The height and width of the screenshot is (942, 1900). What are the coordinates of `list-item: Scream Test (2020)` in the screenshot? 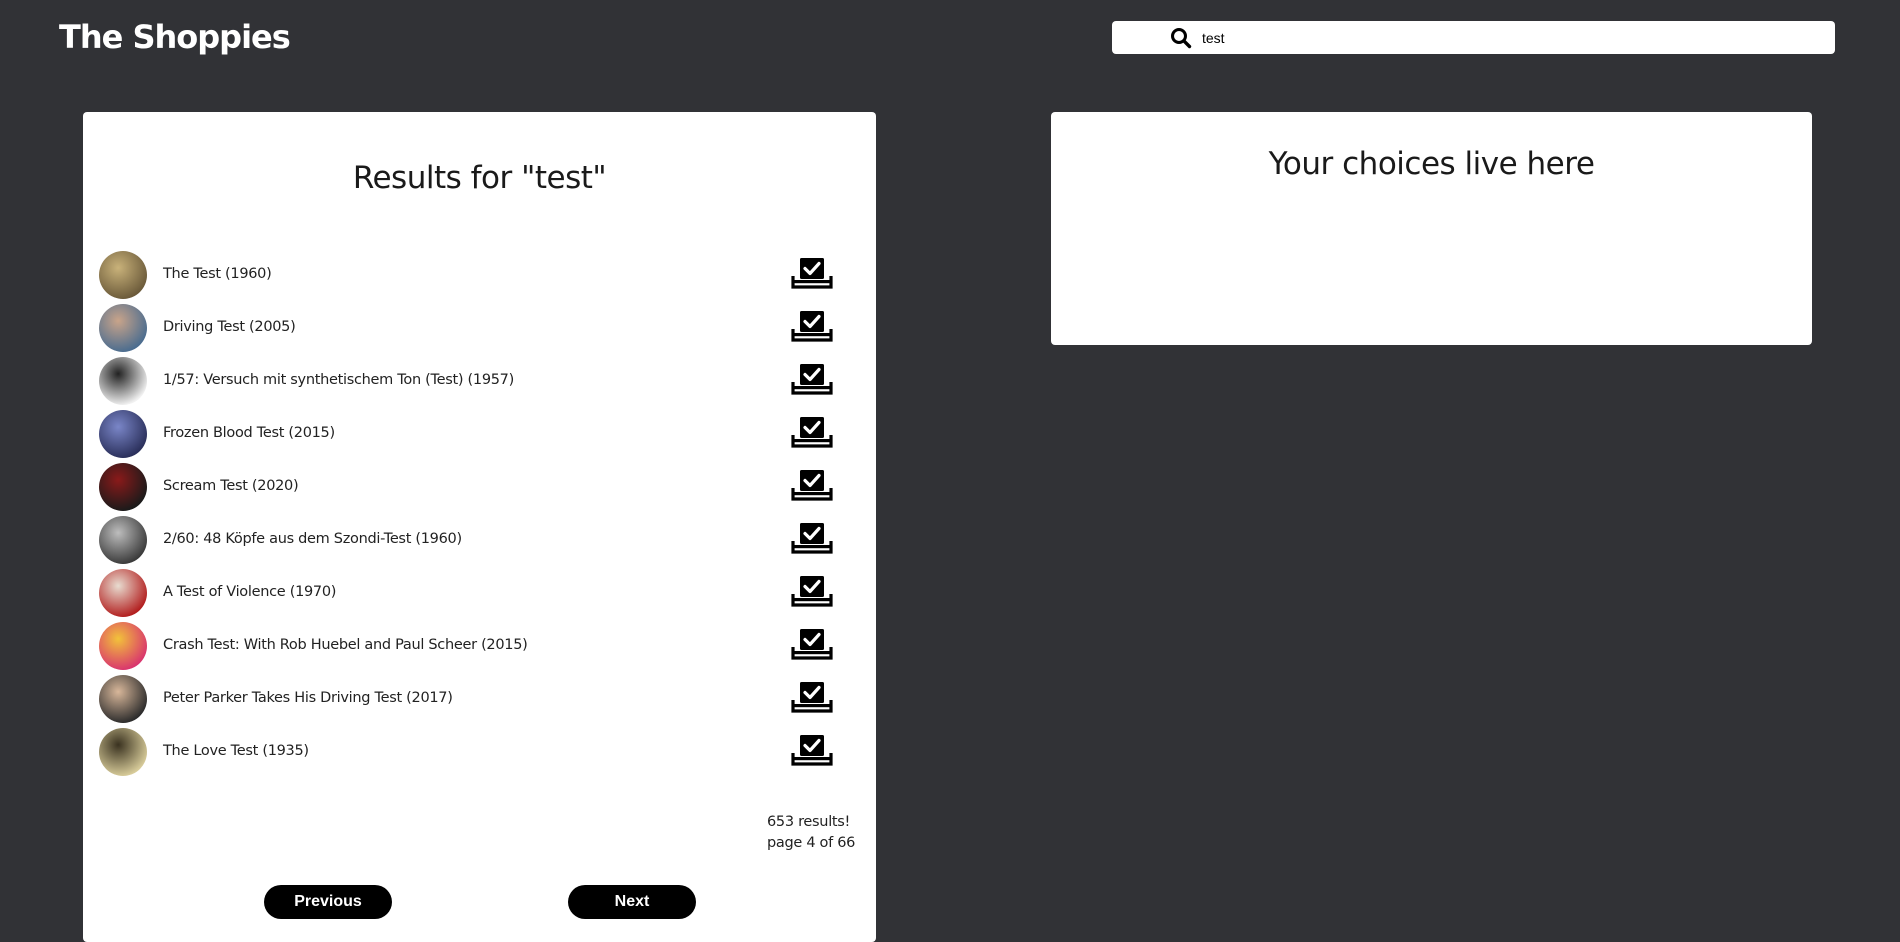 It's located at (479, 487).